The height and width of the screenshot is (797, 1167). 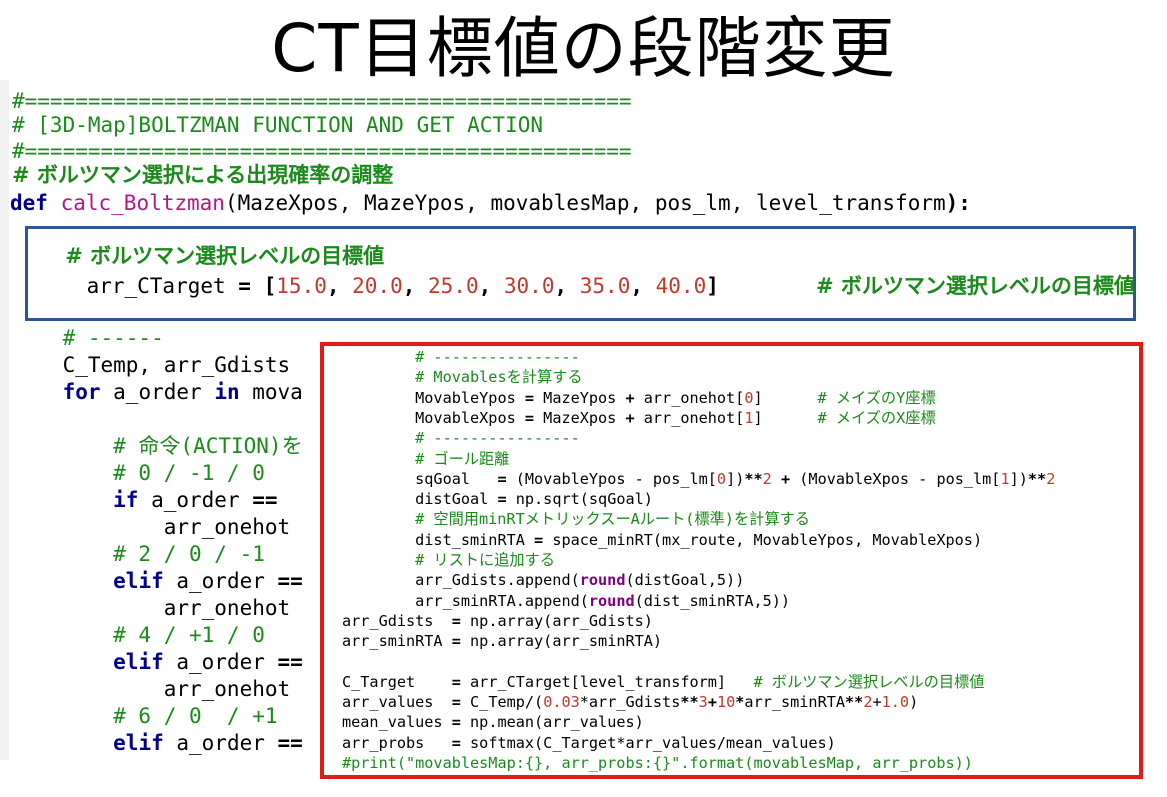 I want to click on ctarget-prefix: arr_CTarget = [, so click(x=156, y=286).